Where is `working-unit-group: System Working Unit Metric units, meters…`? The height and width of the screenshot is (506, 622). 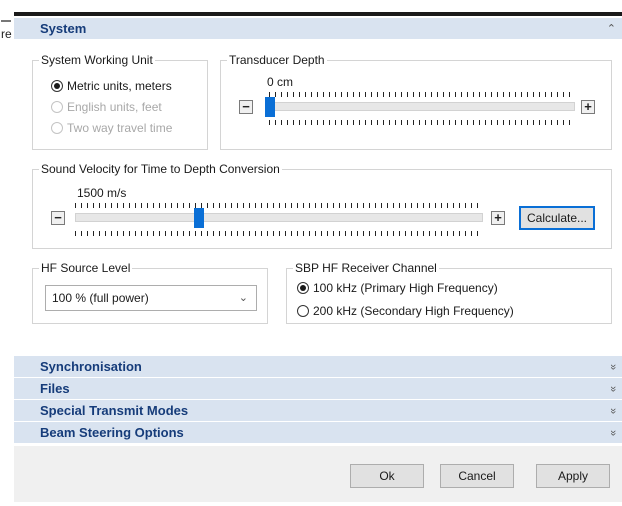 working-unit-group: System Working Unit Metric units, meters… is located at coordinates (120, 101).